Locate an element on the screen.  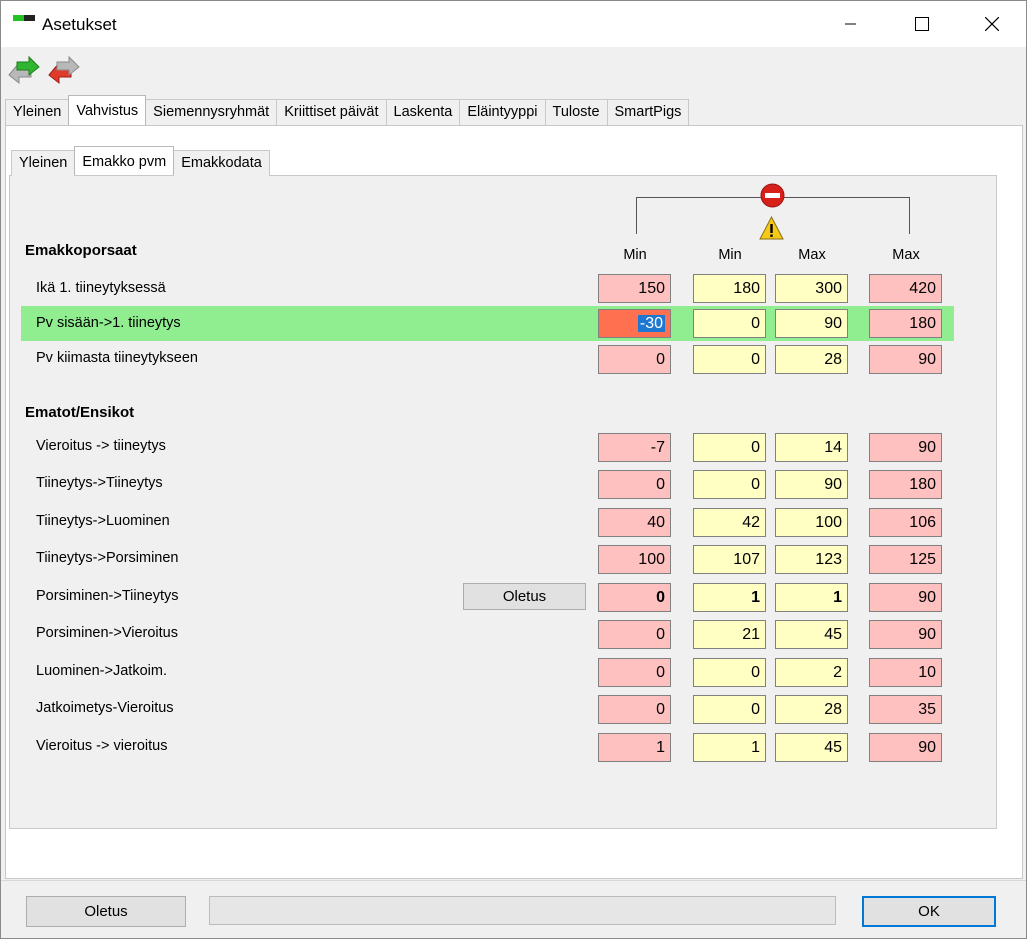
row-label: Pv sisään->1. tiineytys is located at coordinates (108, 323).